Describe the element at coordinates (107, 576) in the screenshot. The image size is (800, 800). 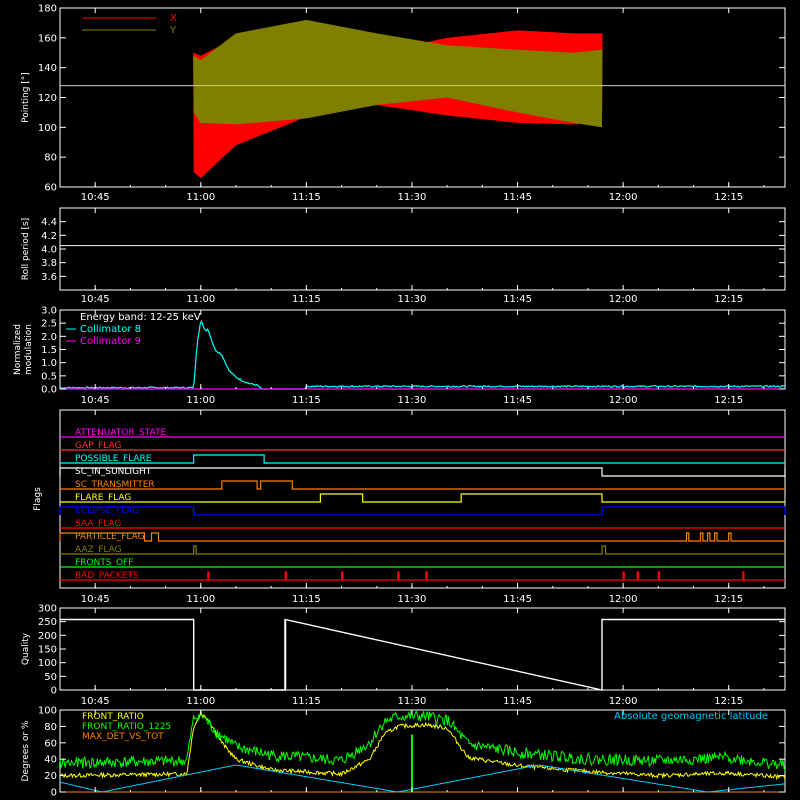
I see `flag-label-bad-packets: BAD_PACKETS` at that location.